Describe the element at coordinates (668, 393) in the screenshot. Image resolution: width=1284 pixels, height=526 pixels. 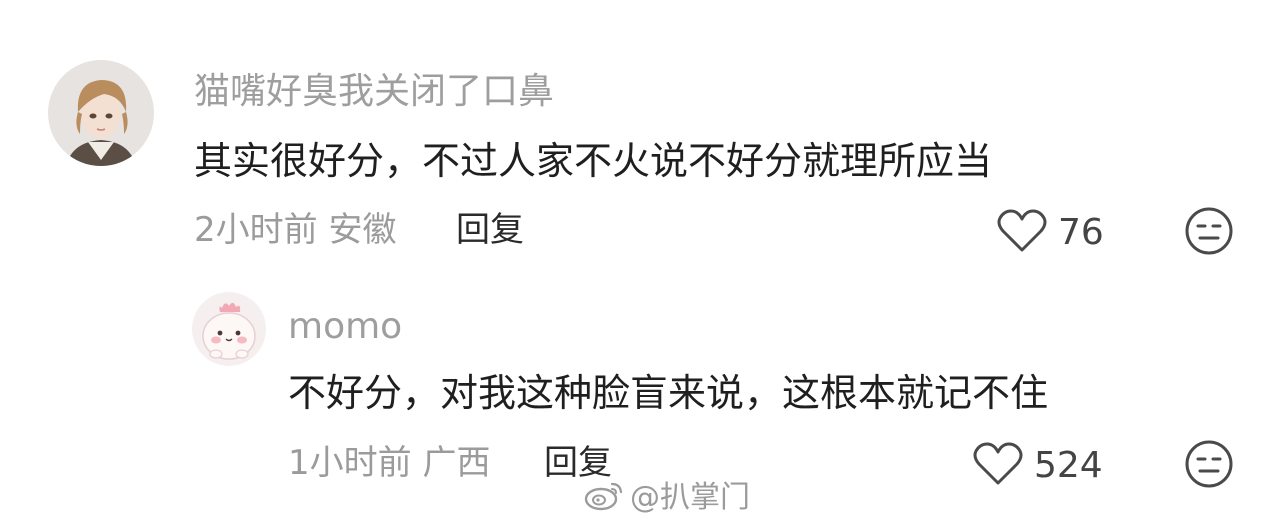
I see `comment-content: 不好分，对我这种脸盲来说，这根本就记不住` at that location.